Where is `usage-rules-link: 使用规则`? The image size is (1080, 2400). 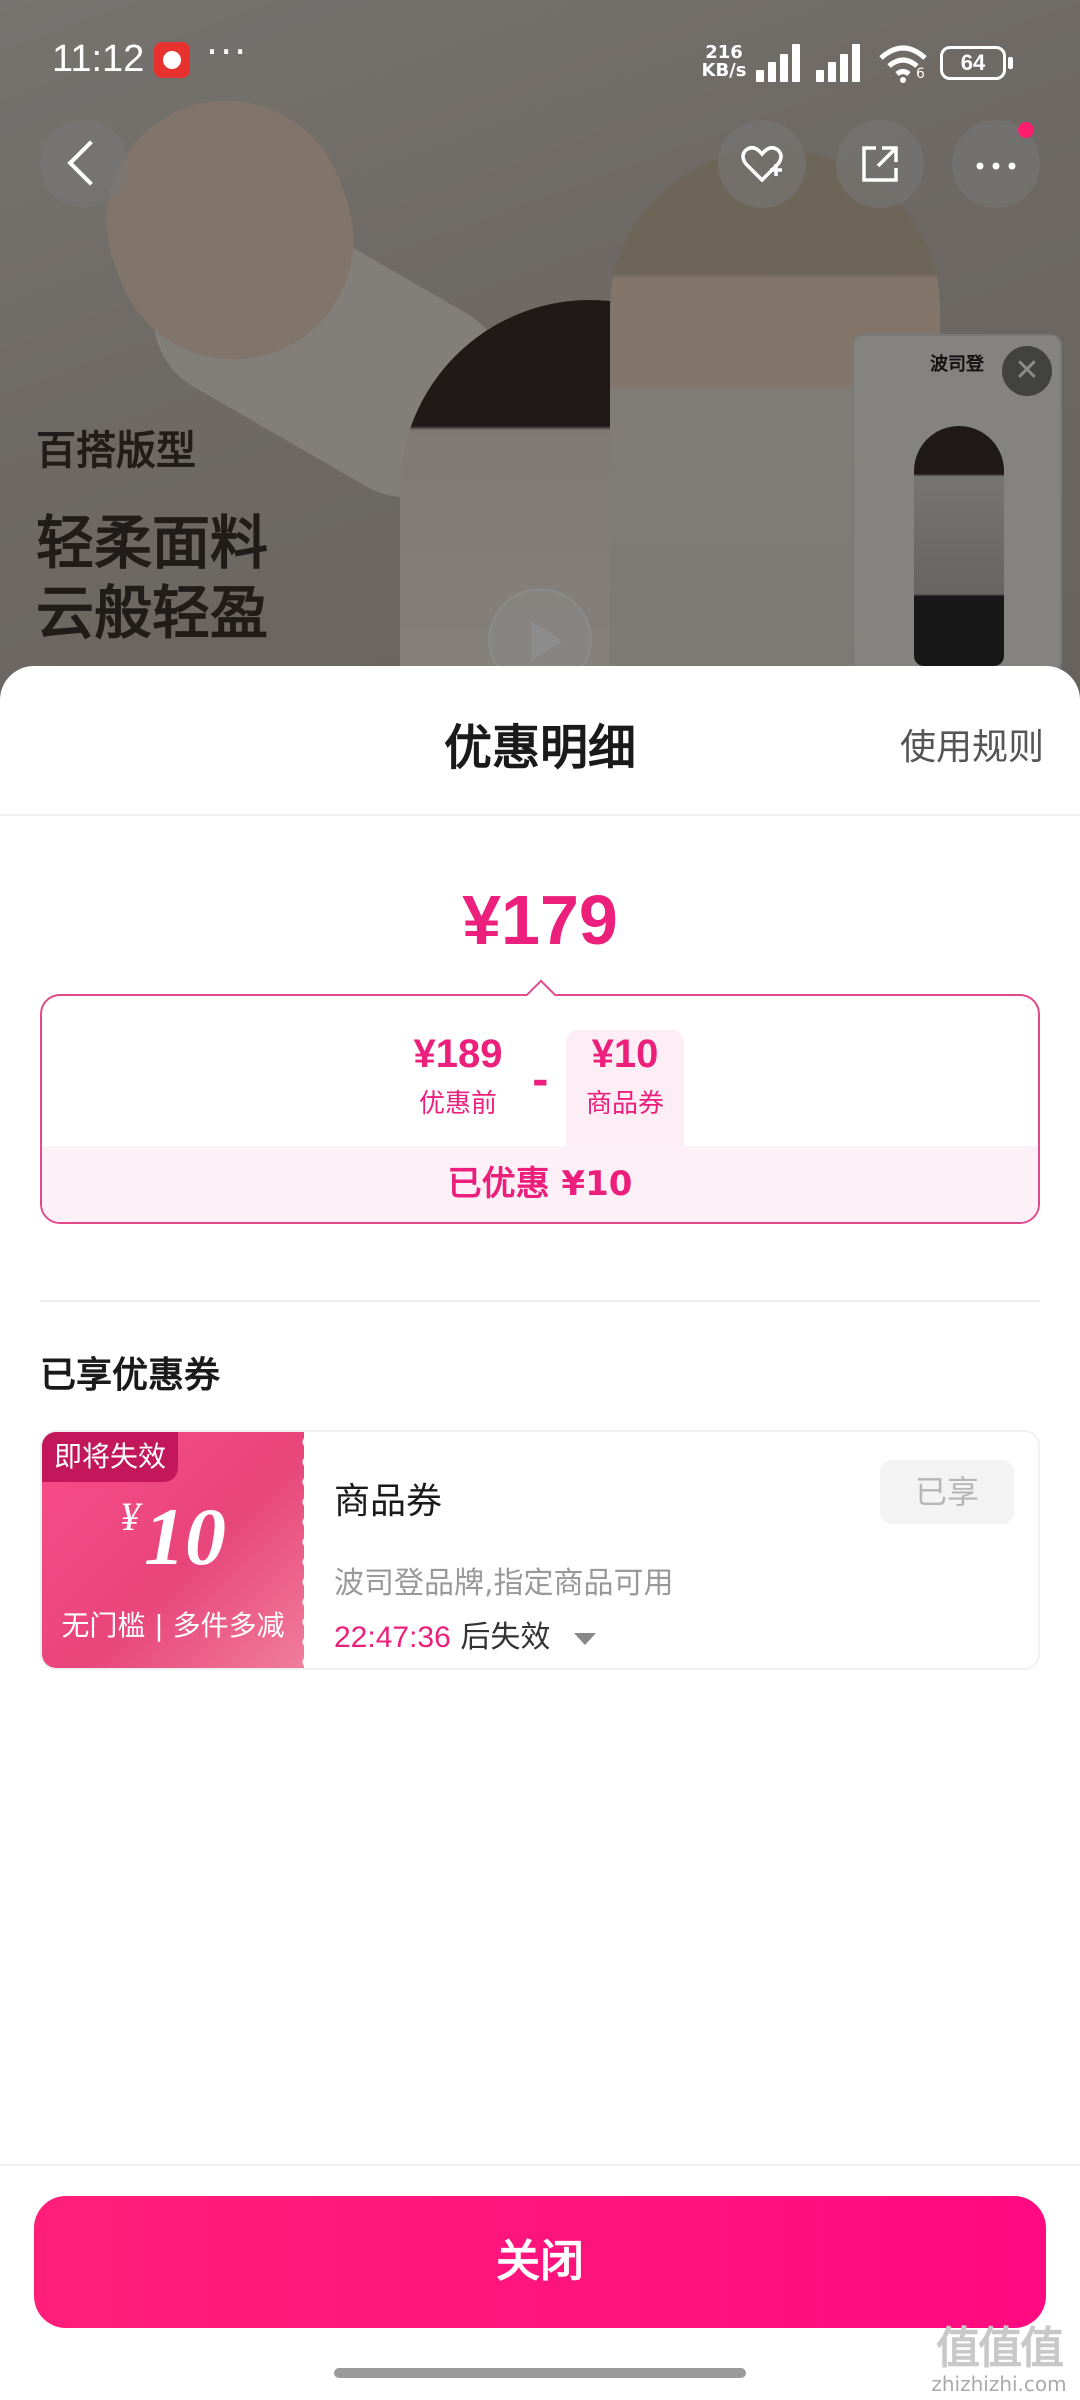 usage-rules-link: 使用规则 is located at coordinates (972, 744).